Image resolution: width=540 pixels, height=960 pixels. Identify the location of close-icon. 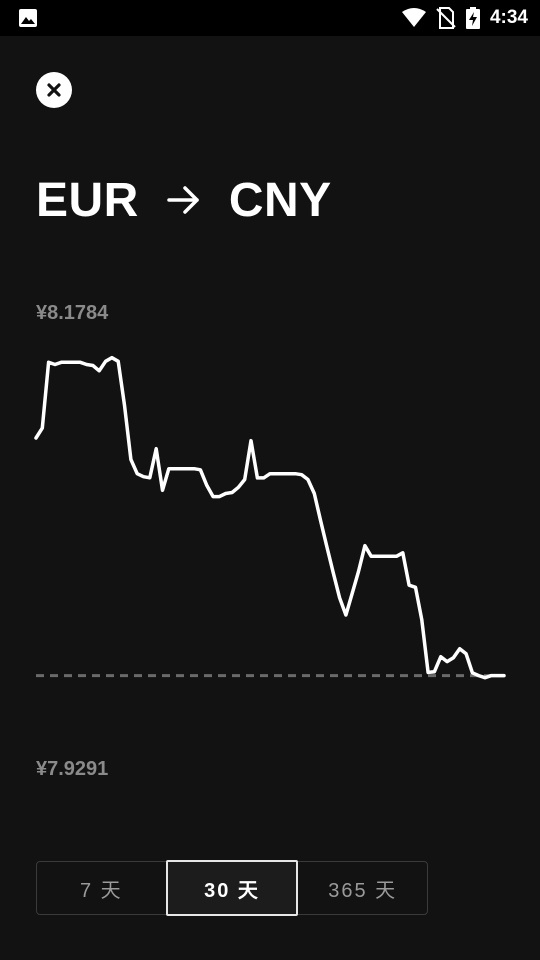
(54, 90).